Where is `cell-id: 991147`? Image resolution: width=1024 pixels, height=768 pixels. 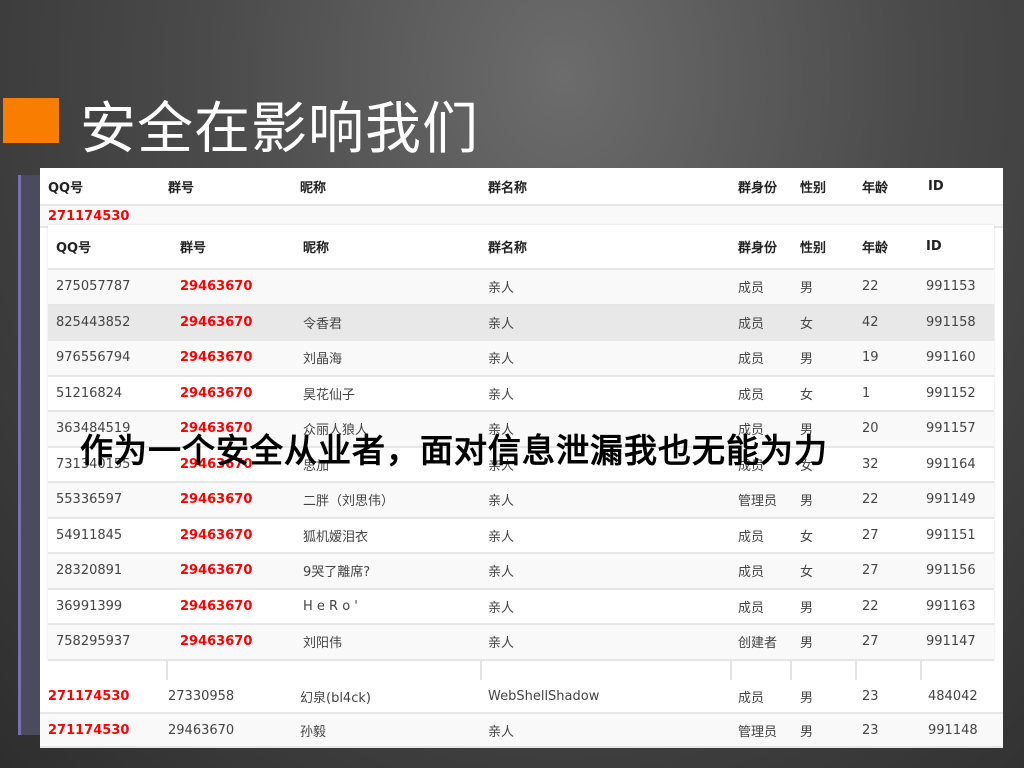
cell-id: 991147 is located at coordinates (951, 642).